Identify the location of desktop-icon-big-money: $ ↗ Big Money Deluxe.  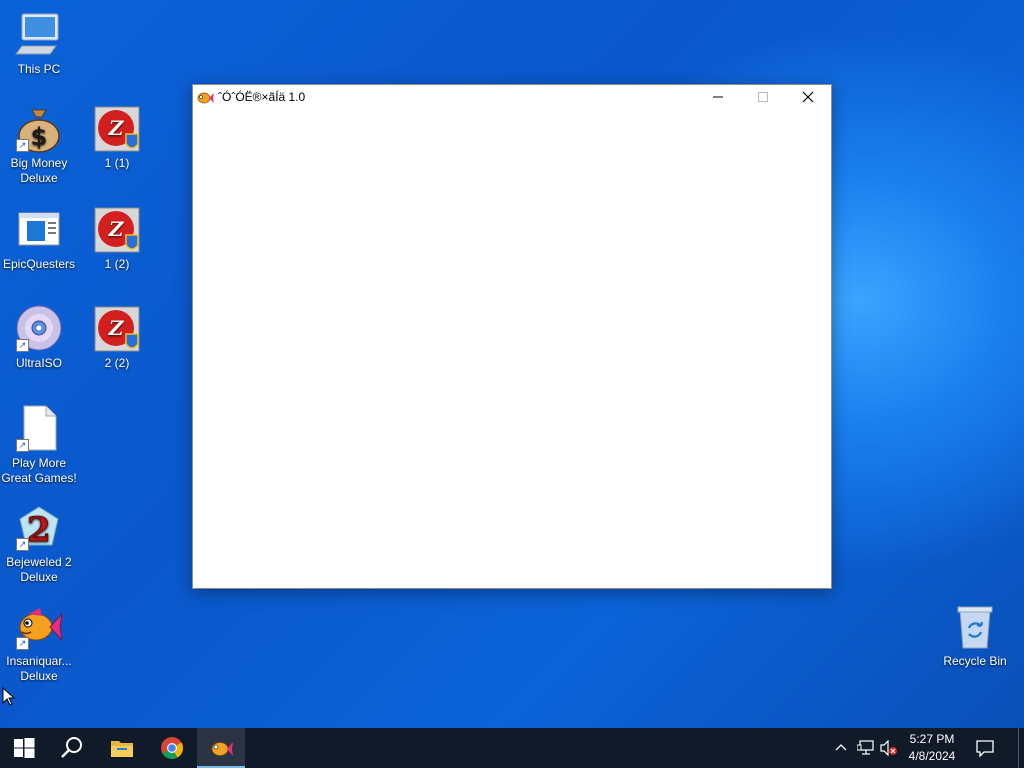
(39, 145).